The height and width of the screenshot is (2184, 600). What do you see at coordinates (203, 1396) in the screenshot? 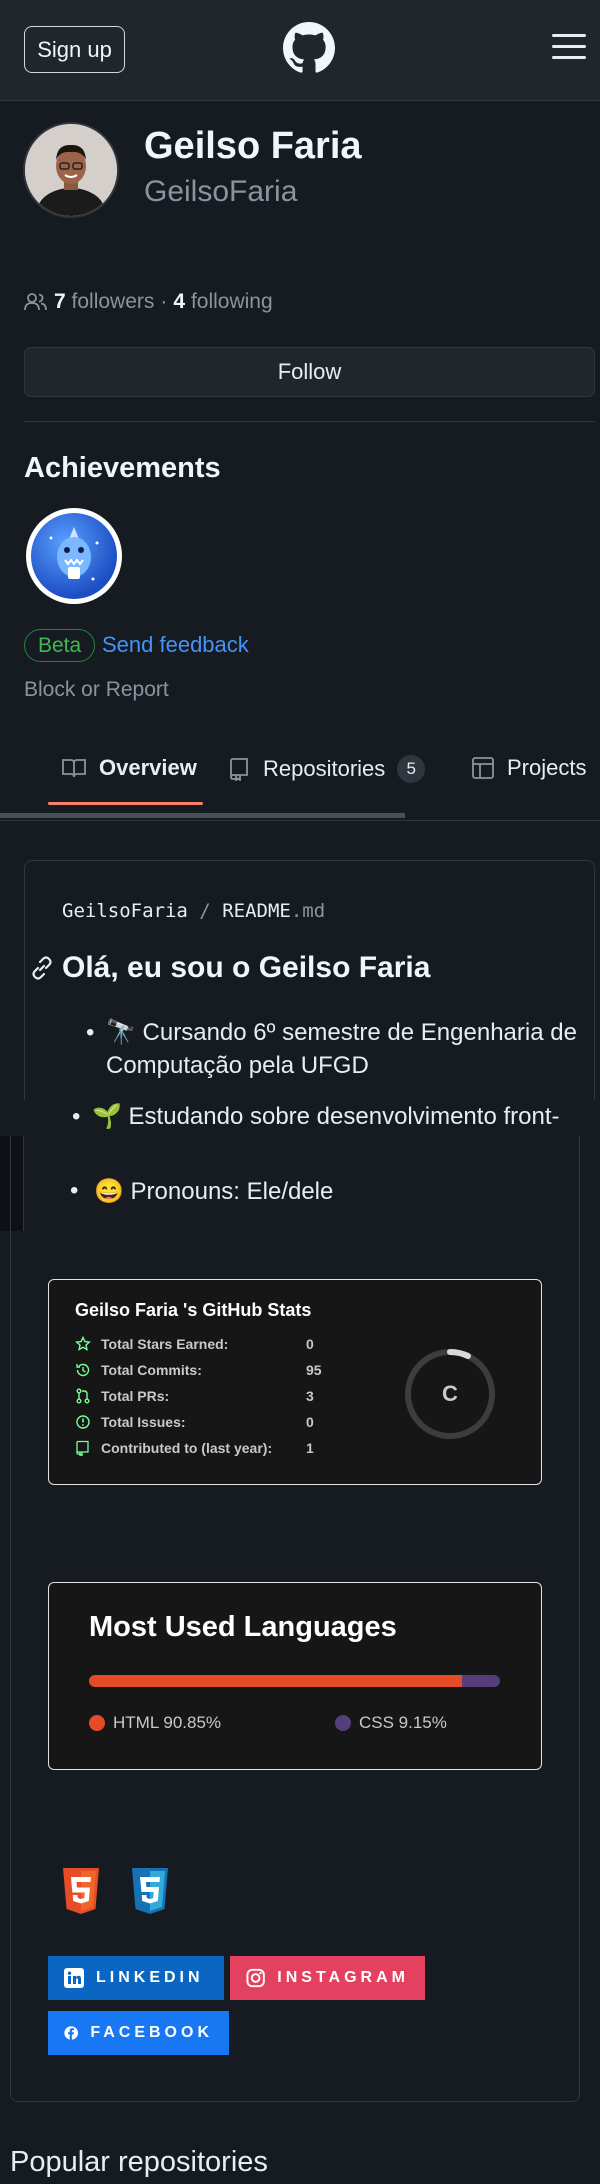
I see `stat-row: Total PRs:` at bounding box center [203, 1396].